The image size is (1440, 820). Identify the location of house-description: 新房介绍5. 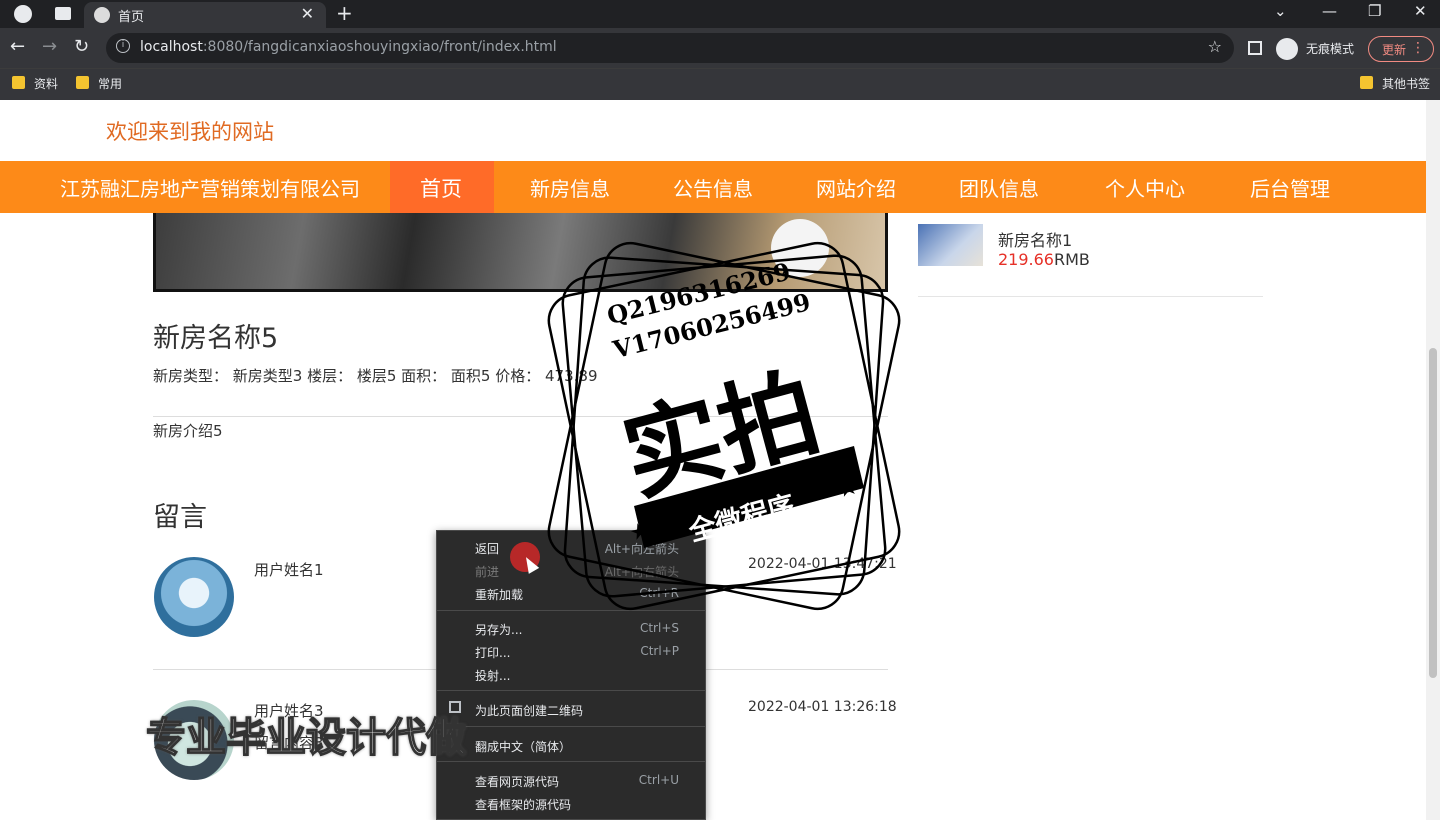
(188, 431).